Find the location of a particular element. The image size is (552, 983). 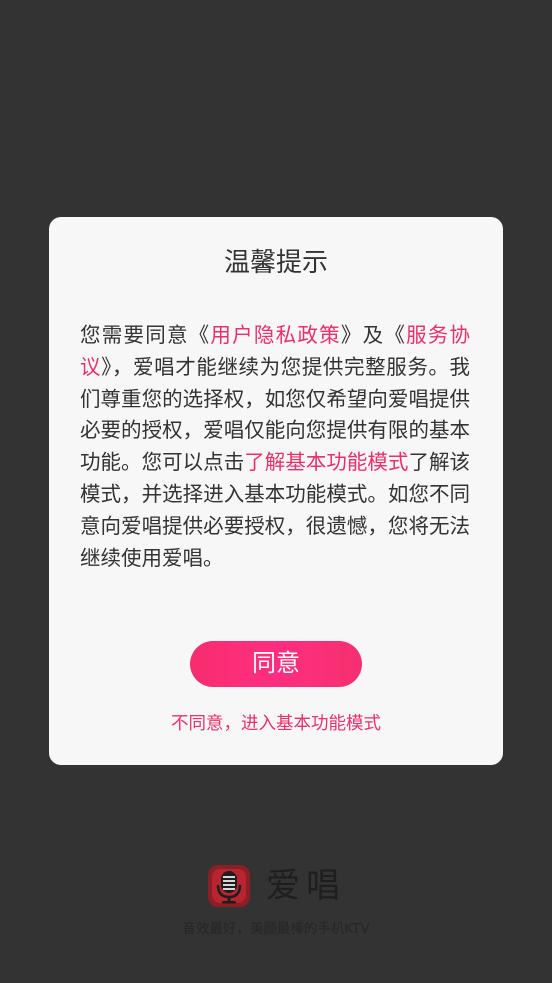

brand-slogan: 音效最好，美颜最棒的手机KTV is located at coordinates (276, 929).